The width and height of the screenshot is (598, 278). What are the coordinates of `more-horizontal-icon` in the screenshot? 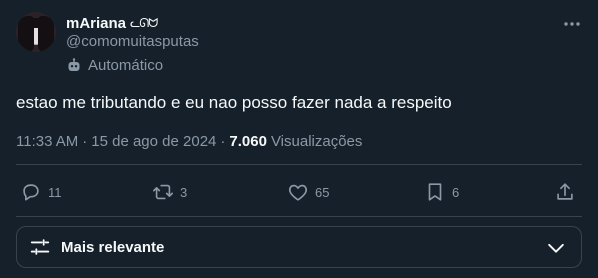 It's located at (572, 24).